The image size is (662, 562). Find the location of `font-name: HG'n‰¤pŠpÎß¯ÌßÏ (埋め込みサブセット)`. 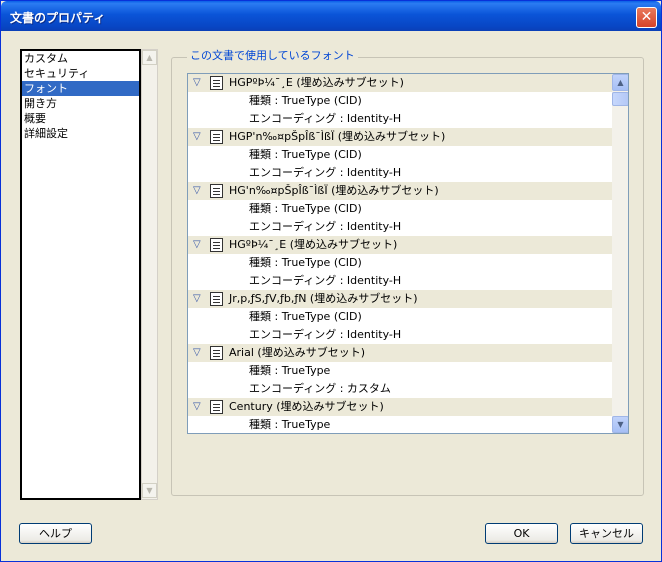

font-name: HG'n‰¤pŠpÎß¯ÌßÏ (埋め込みサブセット) is located at coordinates (334, 190).